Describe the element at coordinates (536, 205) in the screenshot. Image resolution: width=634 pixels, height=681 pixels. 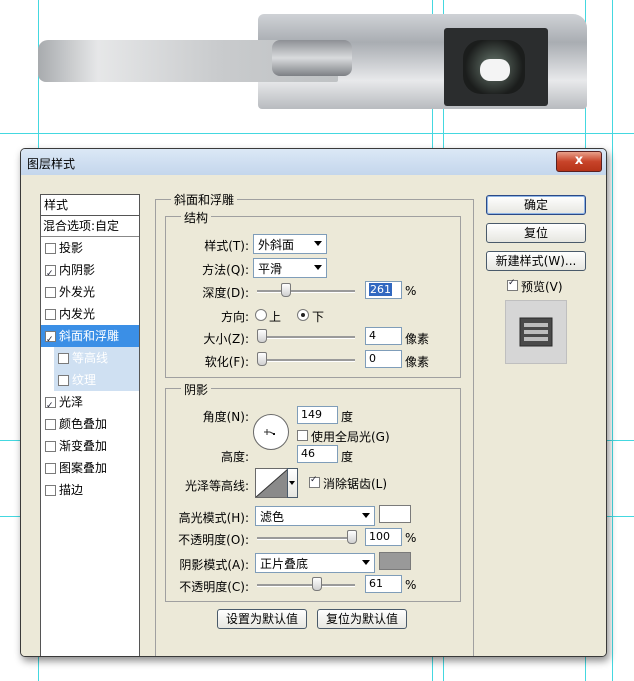
I see `ok-button: 确定` at that location.